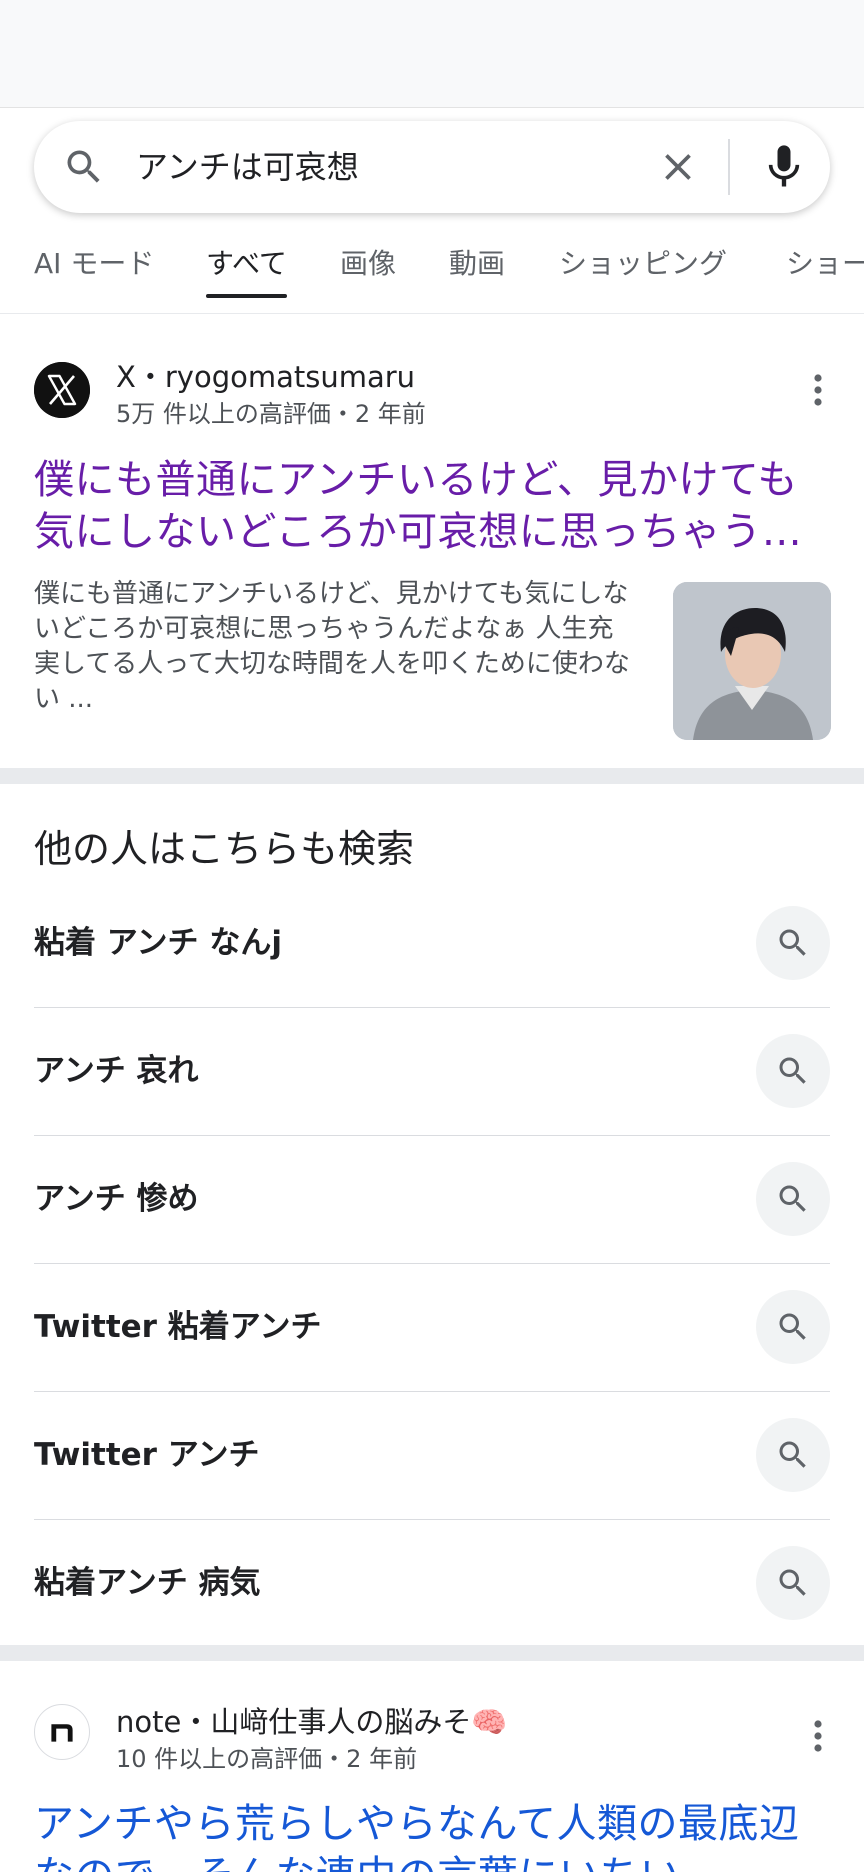 This screenshot has height=1872, width=864. I want to click on microphone-icon, so click(784, 167).